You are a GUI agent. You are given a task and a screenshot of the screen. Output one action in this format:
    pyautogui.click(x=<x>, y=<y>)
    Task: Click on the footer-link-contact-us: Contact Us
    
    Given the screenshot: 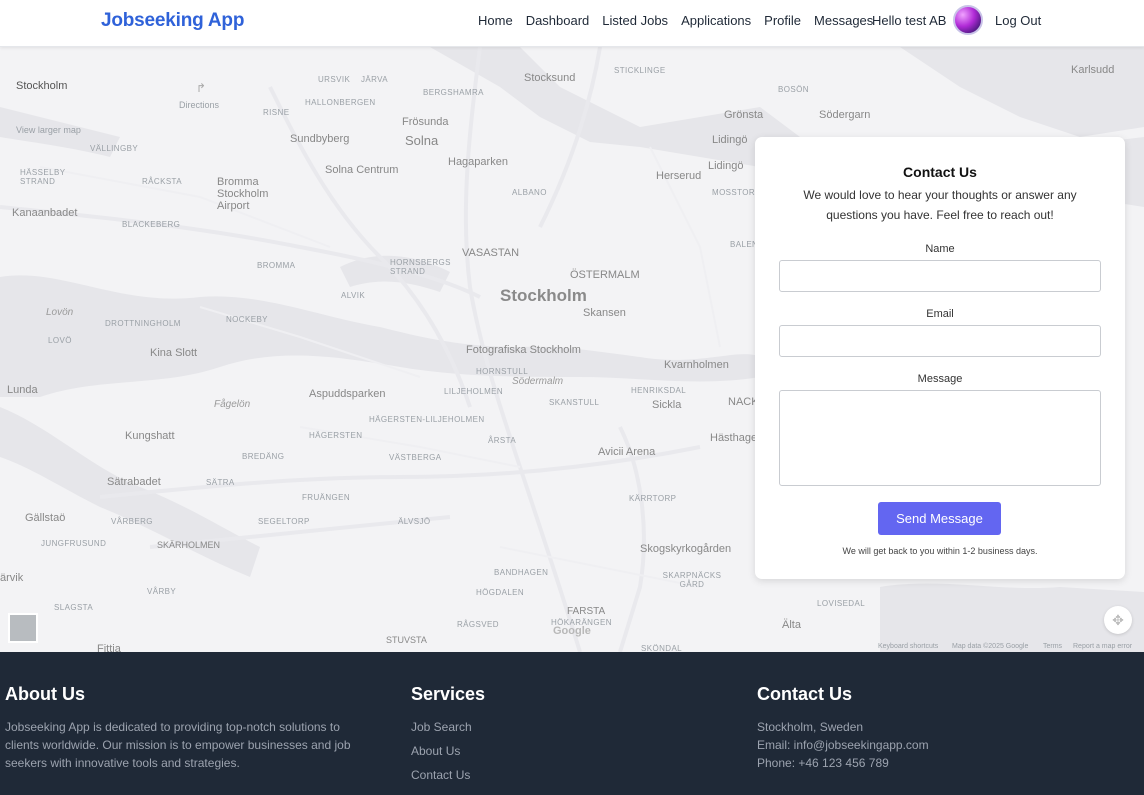 What is the action you would take?
    pyautogui.click(x=536, y=775)
    